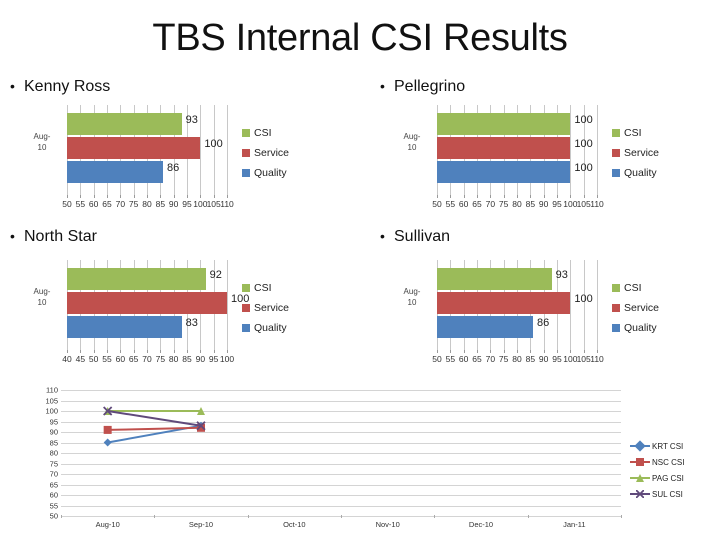 The height and width of the screenshot is (540, 720). I want to click on chart-legend: CSI Service Quality, so click(265, 153).